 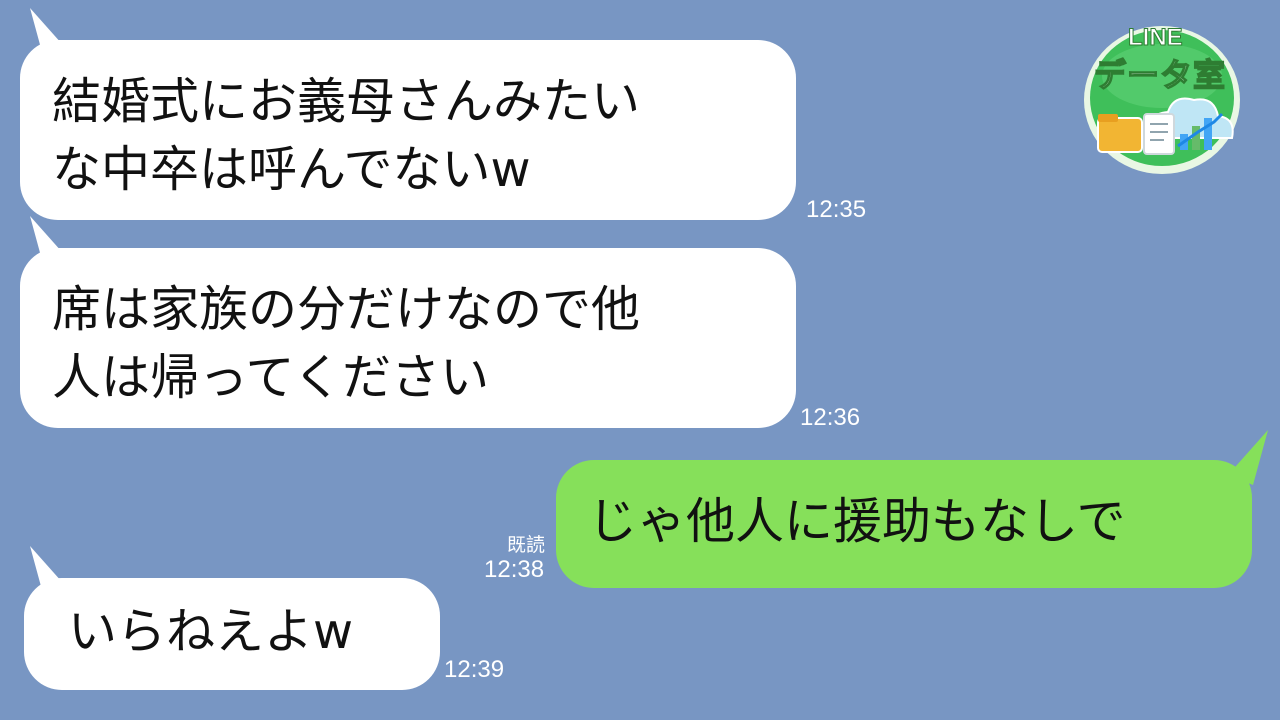 I want to click on message-time: 12:35, so click(x=836, y=209).